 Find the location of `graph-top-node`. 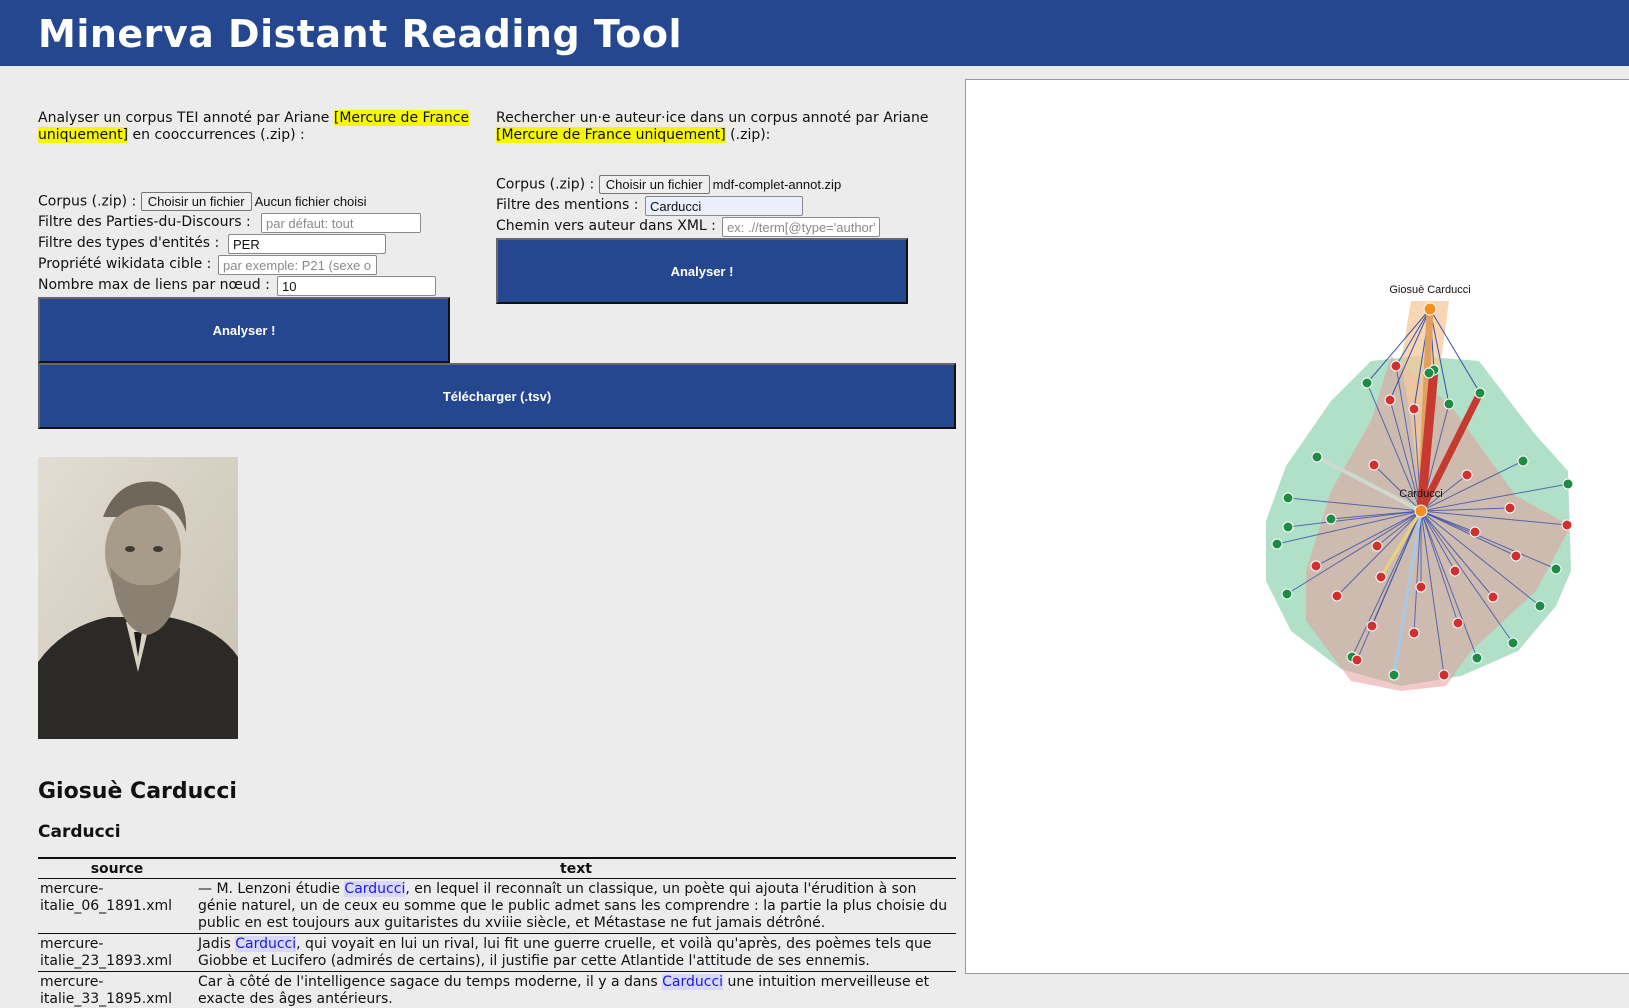

graph-top-node is located at coordinates (1430, 309).